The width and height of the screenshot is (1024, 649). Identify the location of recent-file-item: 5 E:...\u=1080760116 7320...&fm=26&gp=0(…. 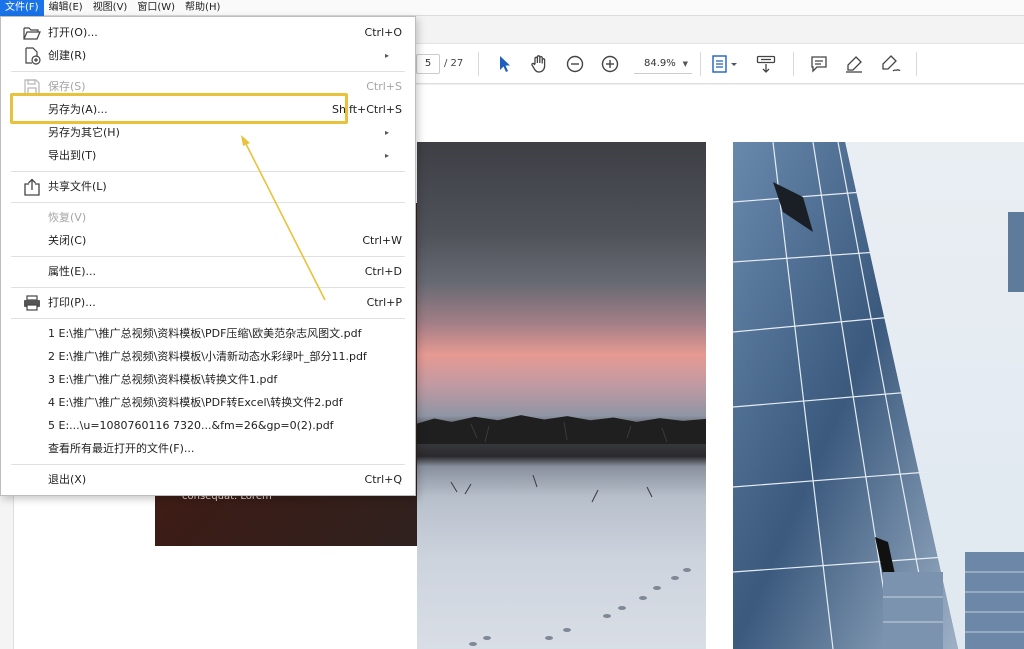
(208, 426).